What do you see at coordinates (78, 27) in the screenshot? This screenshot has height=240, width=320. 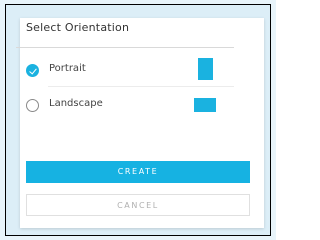 I see `dialog-title: Select Orientation` at bounding box center [78, 27].